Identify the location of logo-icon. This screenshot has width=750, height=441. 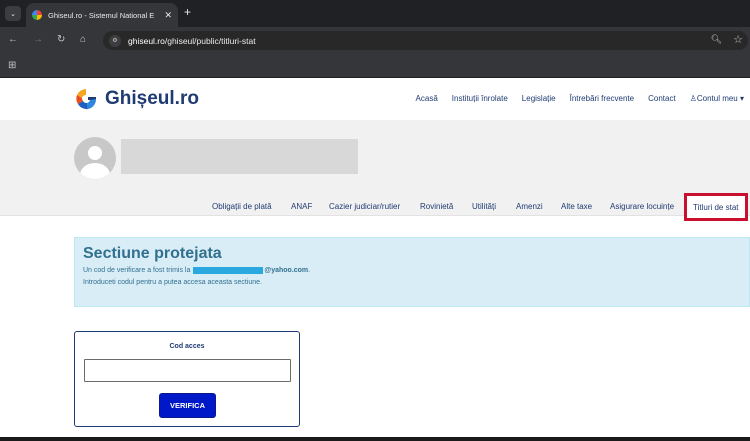
(86, 99).